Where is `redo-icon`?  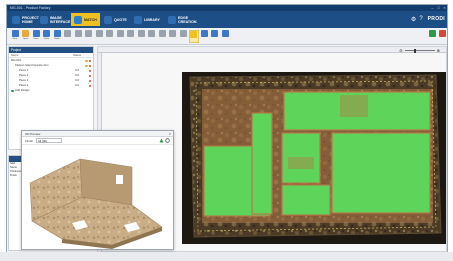
redo-icon is located at coordinates (57, 33).